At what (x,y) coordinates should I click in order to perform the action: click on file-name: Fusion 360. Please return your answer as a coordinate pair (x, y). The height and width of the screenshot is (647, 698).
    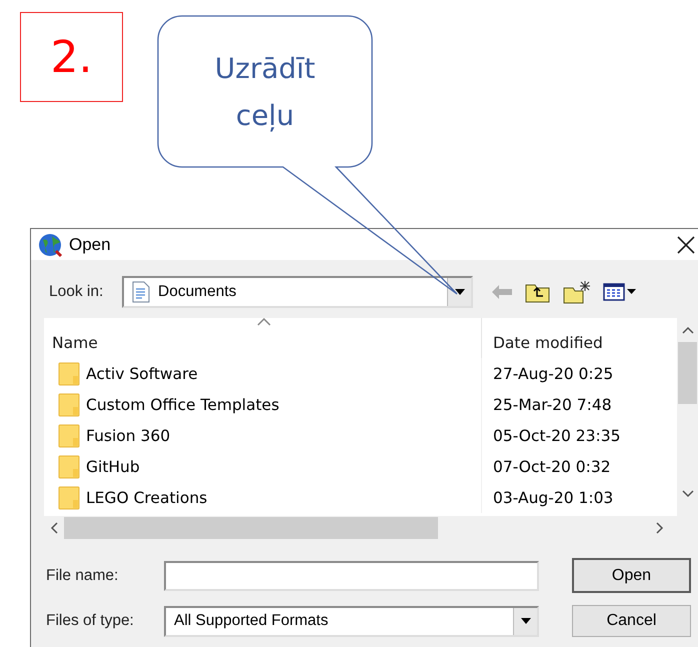
    Looking at the image, I should click on (128, 435).